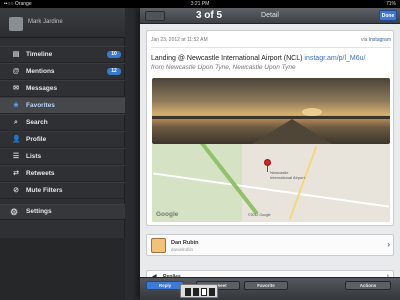  Describe the element at coordinates (39, 54) in the screenshot. I see `sidebar-item-label: Timeline` at that location.